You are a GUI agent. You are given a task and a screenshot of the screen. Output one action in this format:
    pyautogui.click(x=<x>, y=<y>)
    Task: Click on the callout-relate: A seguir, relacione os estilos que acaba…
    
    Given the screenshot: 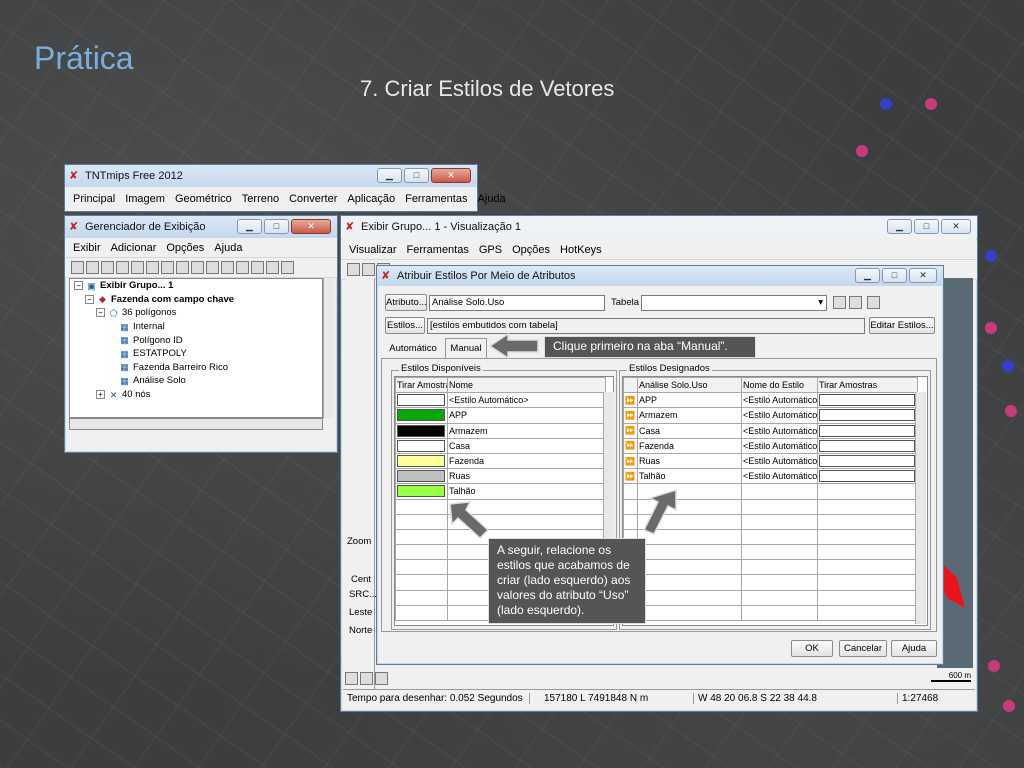 What is the action you would take?
    pyautogui.click(x=567, y=581)
    